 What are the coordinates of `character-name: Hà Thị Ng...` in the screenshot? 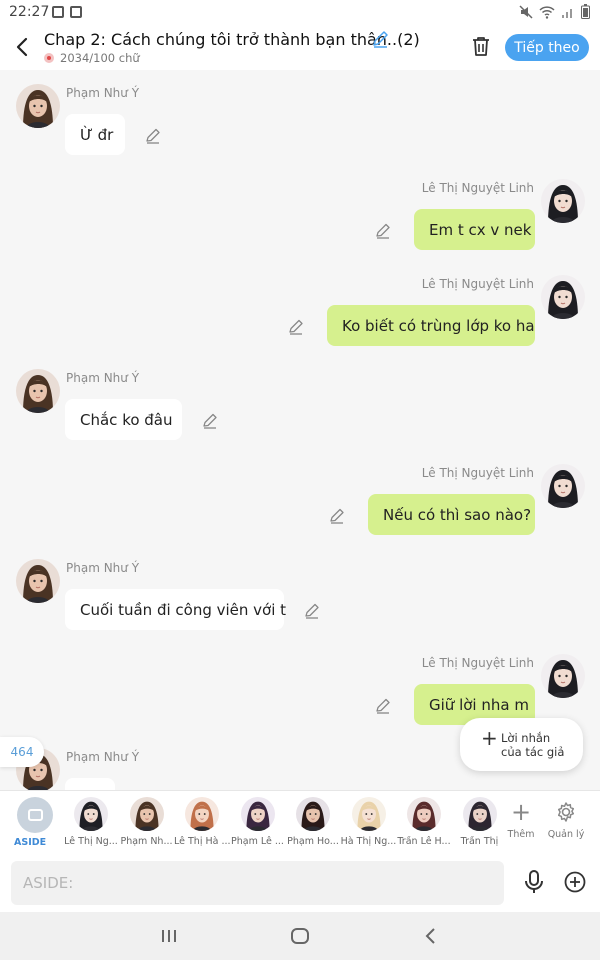 It's located at (368, 841).